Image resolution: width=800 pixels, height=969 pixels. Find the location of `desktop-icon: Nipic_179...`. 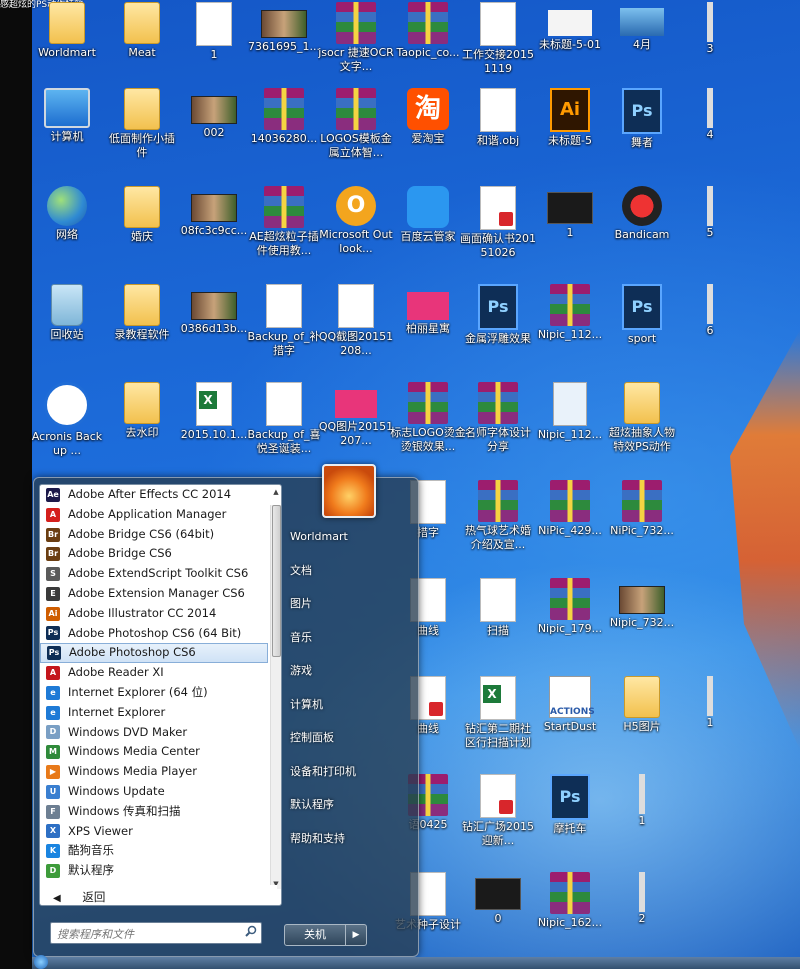

desktop-icon: Nipic_179... is located at coordinates (570, 607).